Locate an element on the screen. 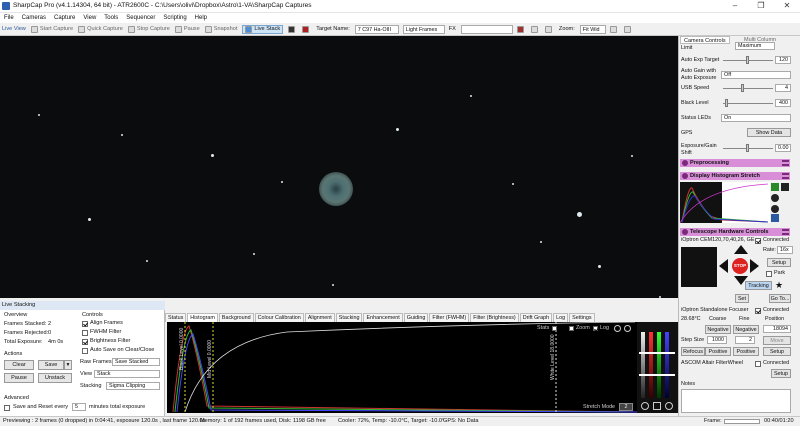 The height and width of the screenshot is (426, 800). fine-negative-button: Negative is located at coordinates (746, 329).